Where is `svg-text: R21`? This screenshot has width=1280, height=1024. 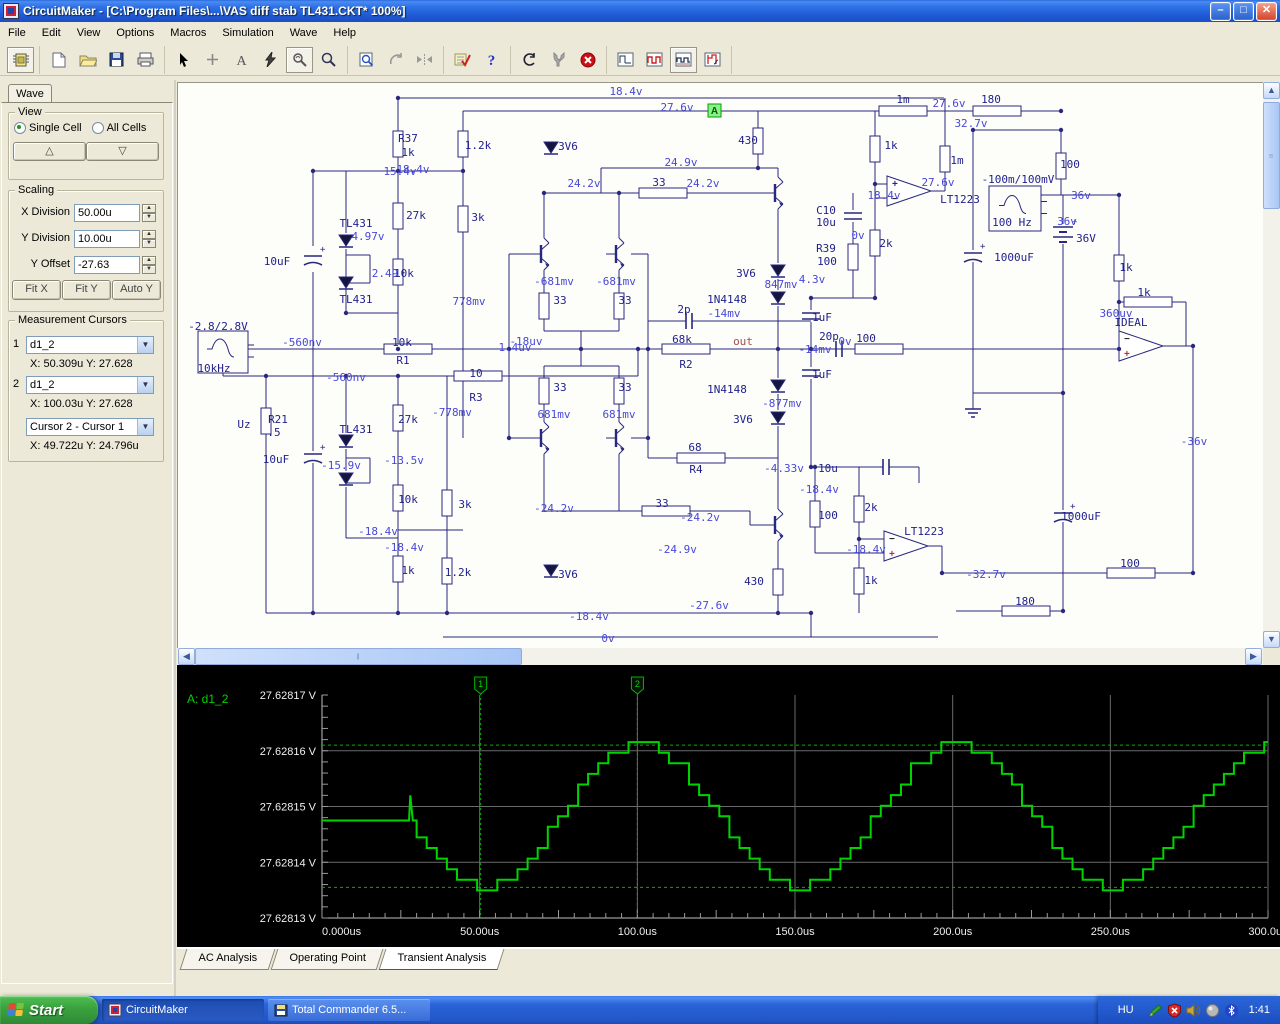 svg-text: R21 is located at coordinates (278, 419).